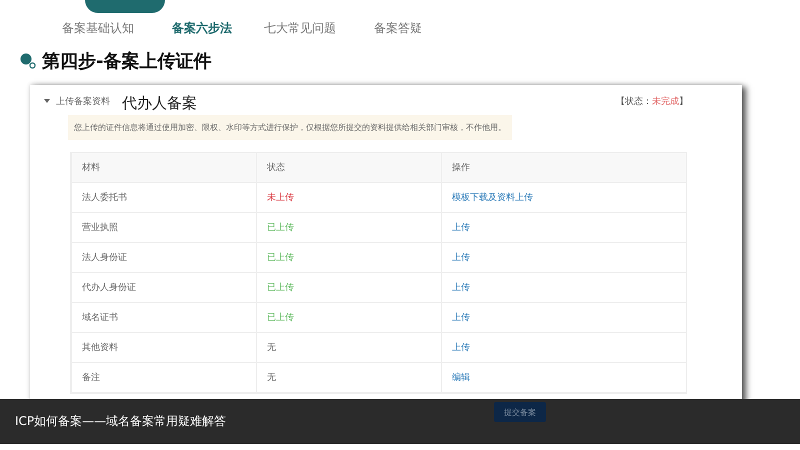  I want to click on section-heading: 第四步-备案上传证件, so click(127, 61).